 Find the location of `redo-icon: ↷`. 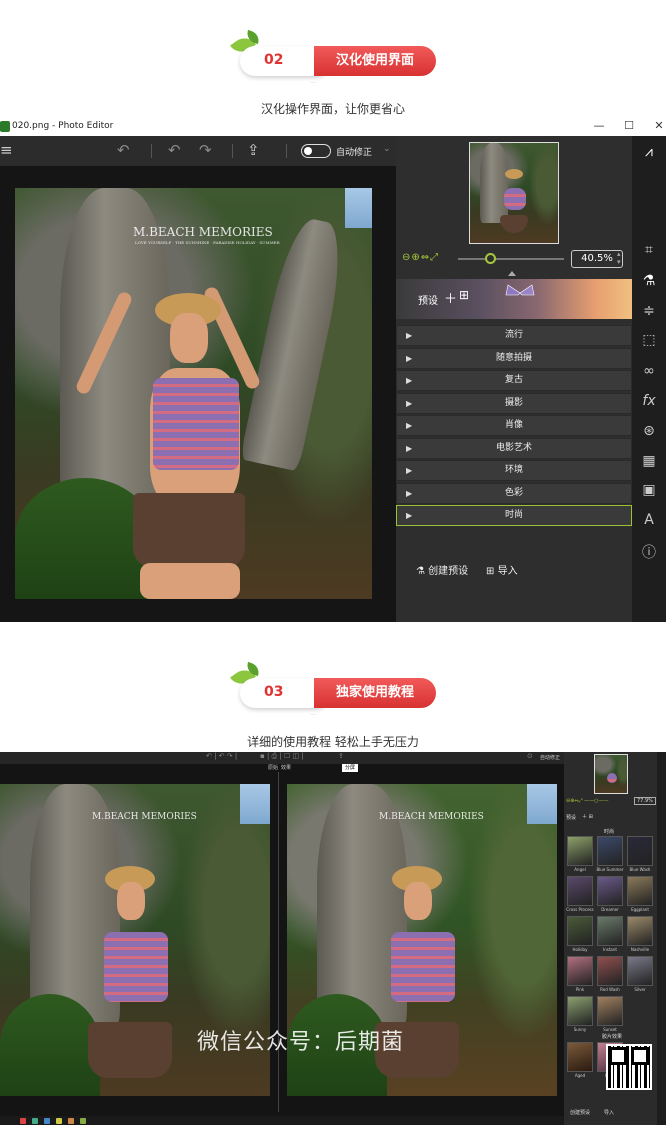

redo-icon: ↷ is located at coordinates (205, 150).